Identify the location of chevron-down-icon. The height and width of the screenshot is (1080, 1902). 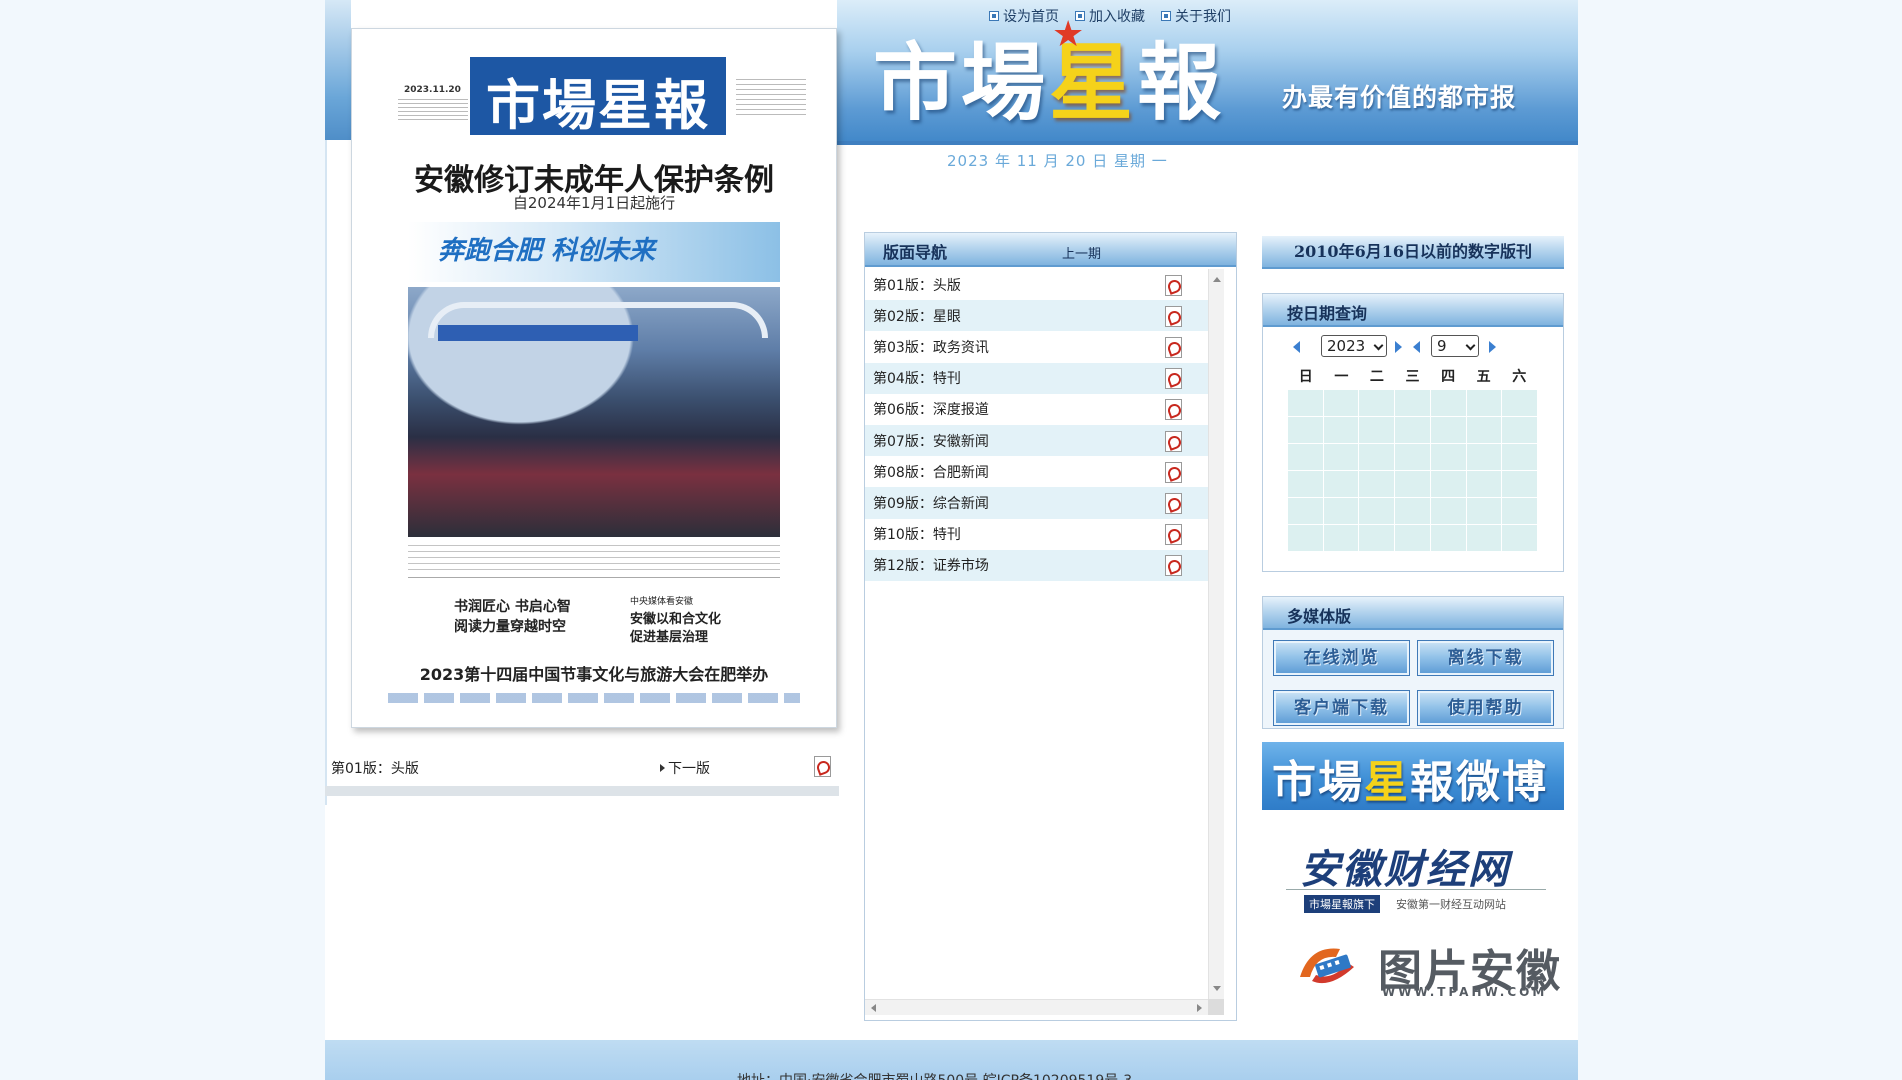
(1470, 345).